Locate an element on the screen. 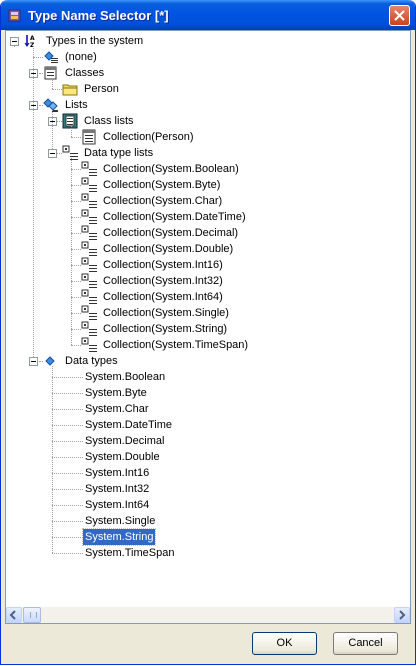 This screenshot has height=666, width=416. tree-node-label: Classes is located at coordinates (85, 73).